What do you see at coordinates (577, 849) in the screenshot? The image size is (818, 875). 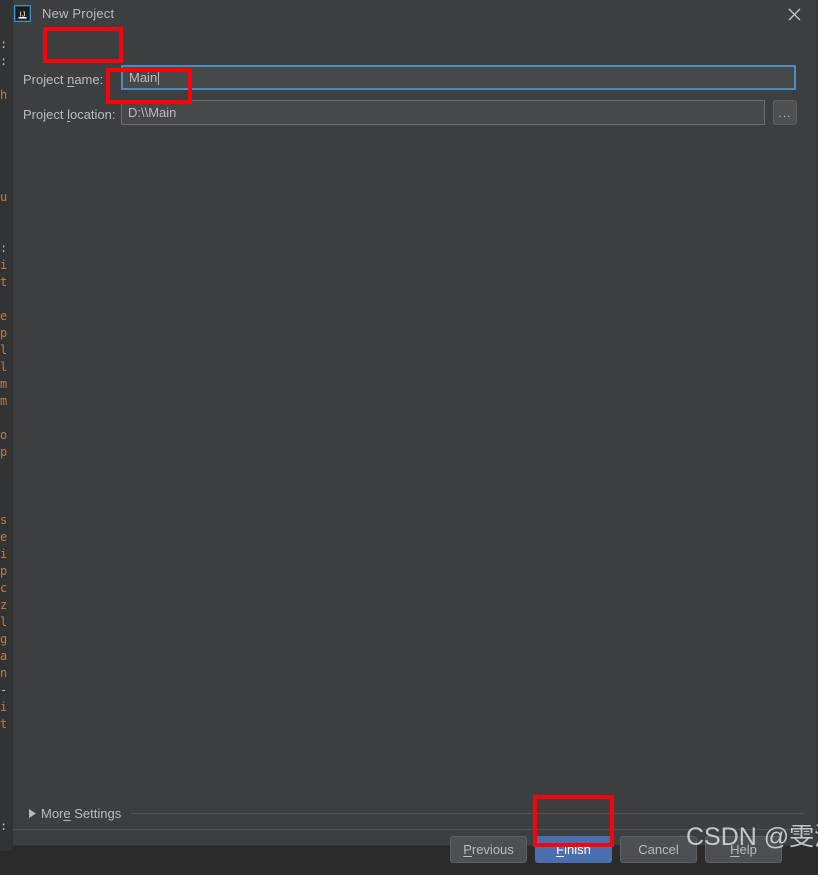 I see `finish-button-label: inish` at bounding box center [577, 849].